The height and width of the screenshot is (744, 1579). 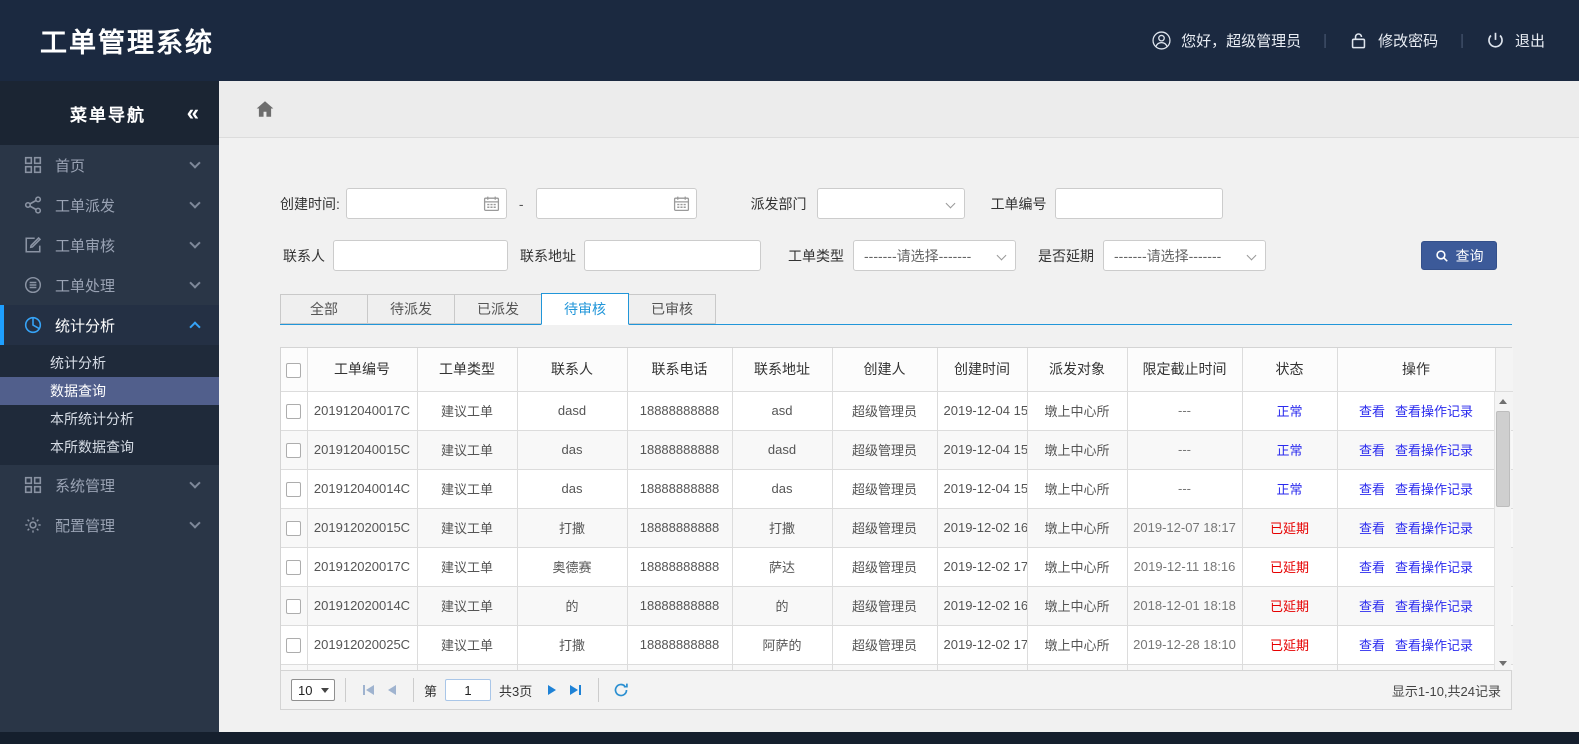 I want to click on cell-created: 2019-12-02 16, so click(x=982, y=606).